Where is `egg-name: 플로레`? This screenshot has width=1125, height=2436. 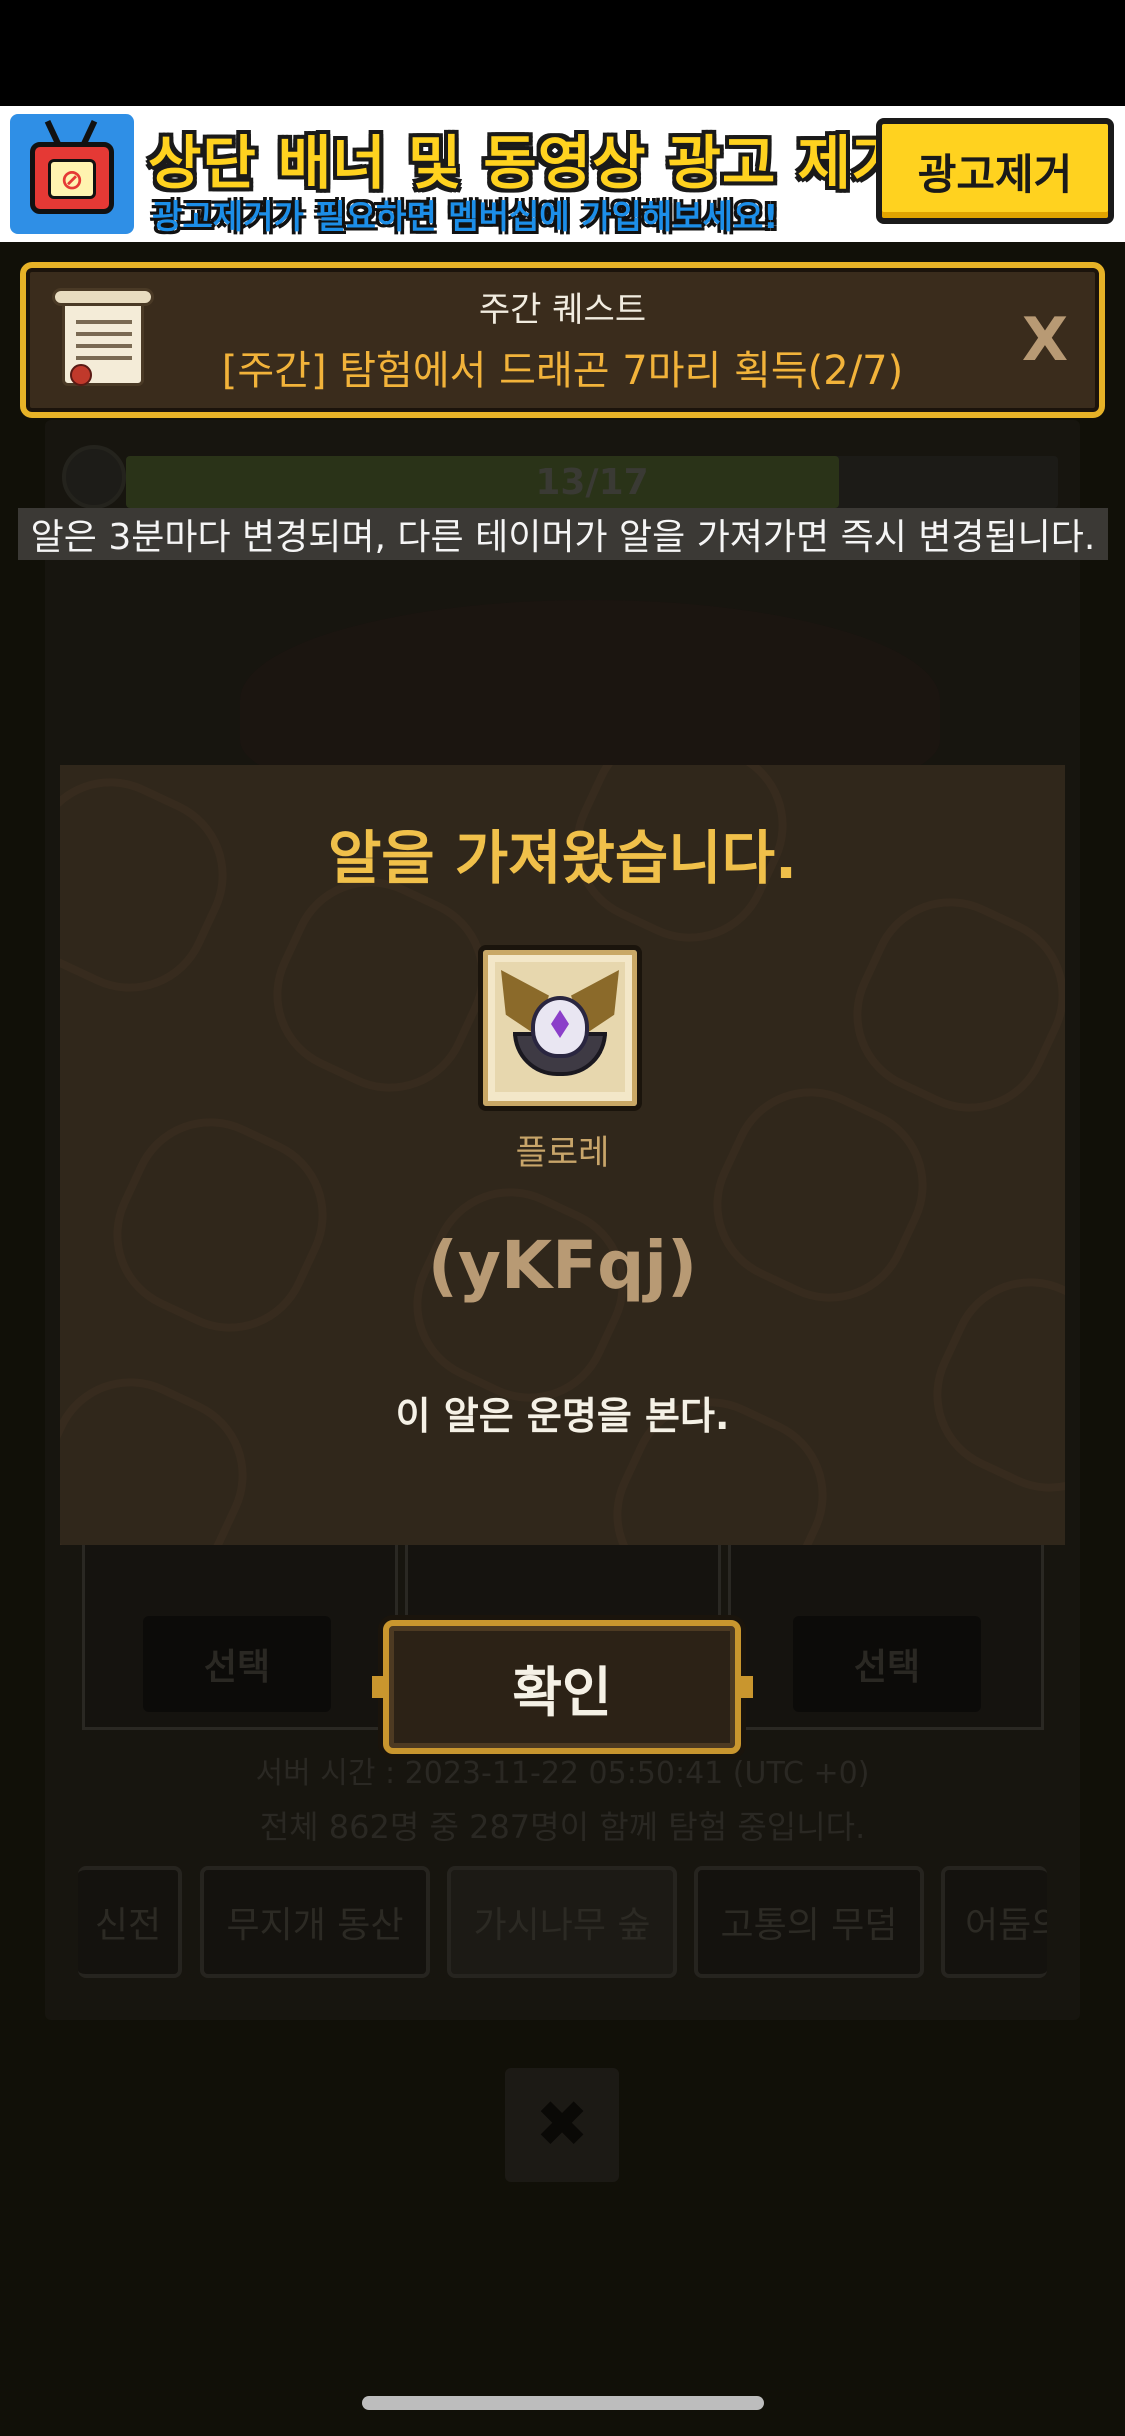
egg-name: 플로레 is located at coordinates (562, 1153).